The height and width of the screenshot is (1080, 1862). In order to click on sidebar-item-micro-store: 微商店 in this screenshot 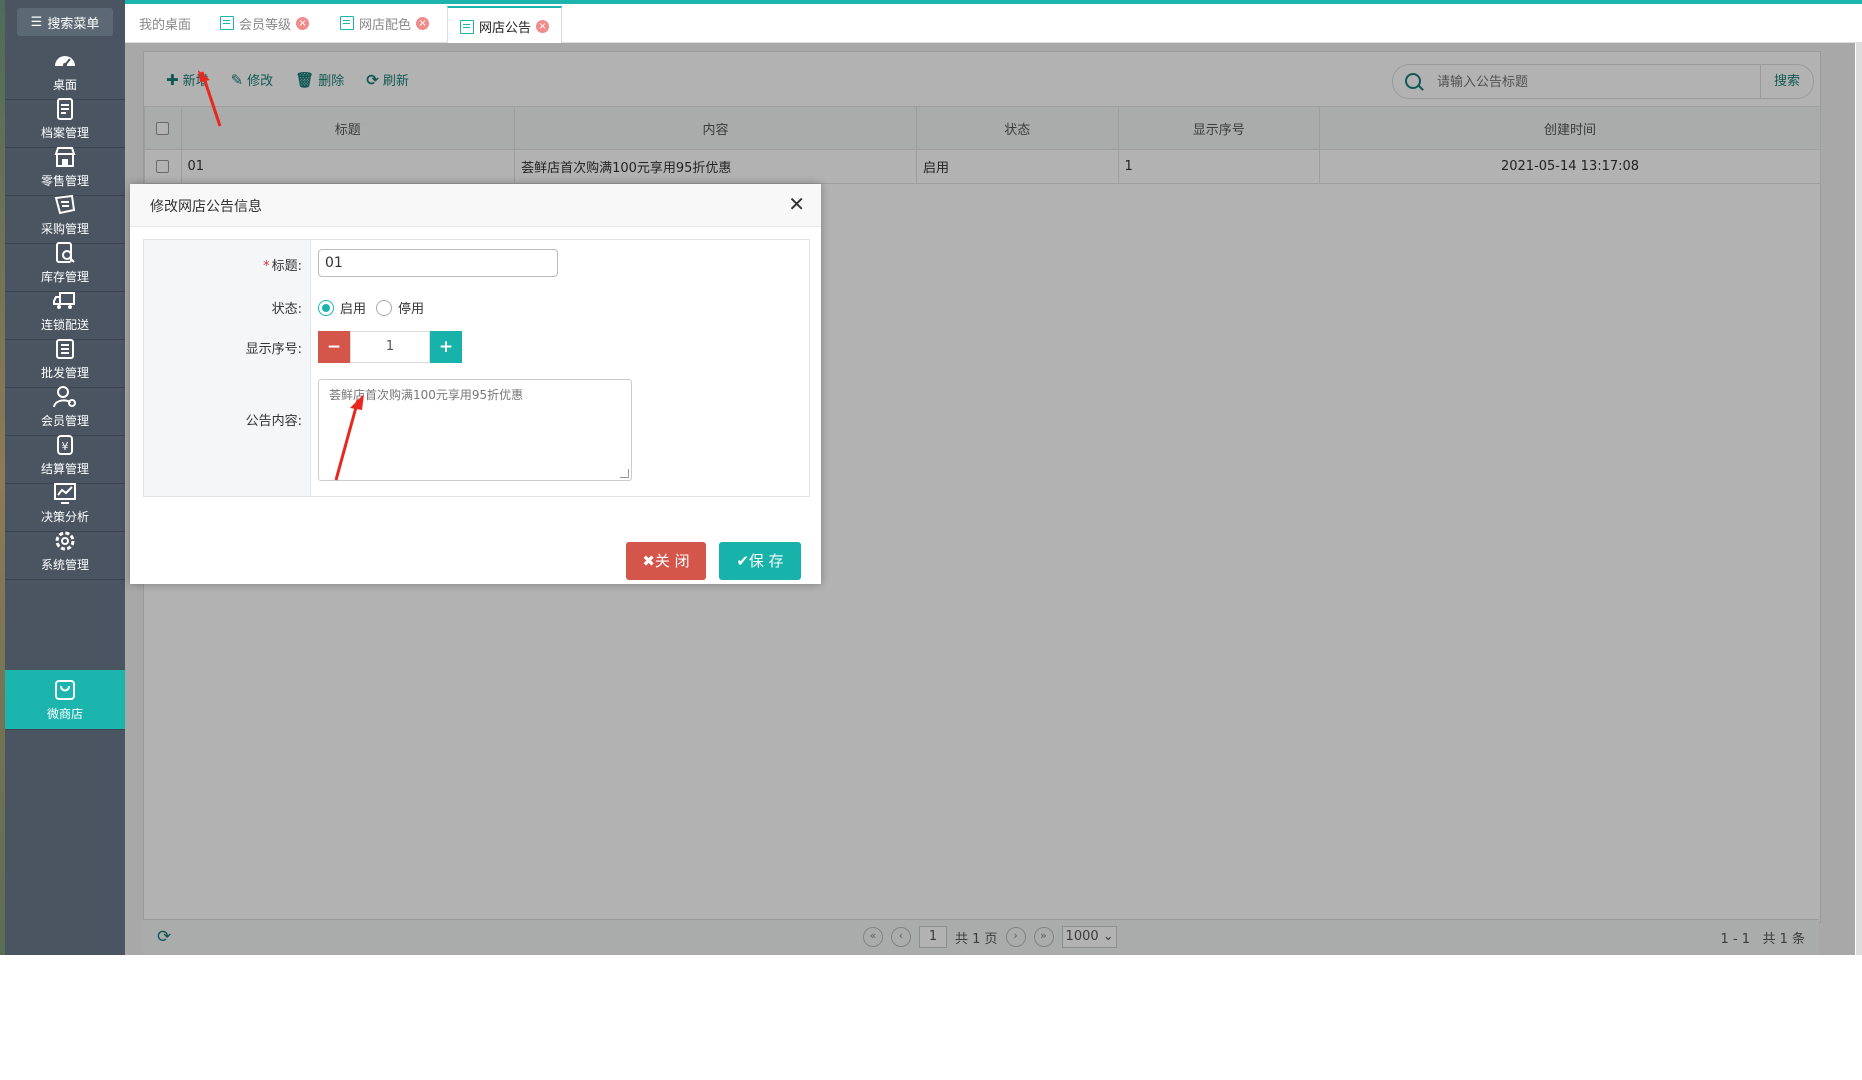, I will do `click(65, 700)`.